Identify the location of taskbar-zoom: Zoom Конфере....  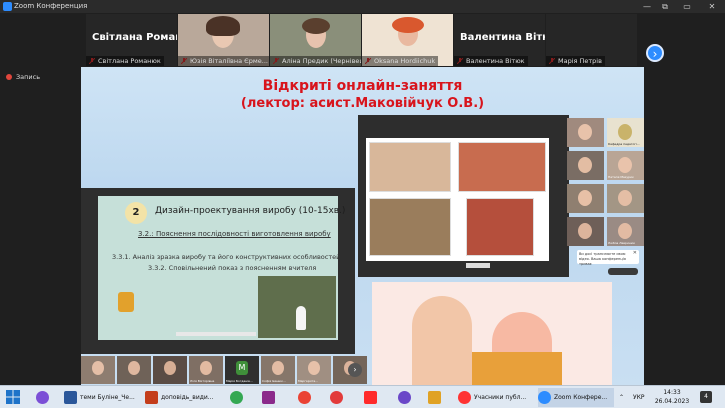
(576, 397).